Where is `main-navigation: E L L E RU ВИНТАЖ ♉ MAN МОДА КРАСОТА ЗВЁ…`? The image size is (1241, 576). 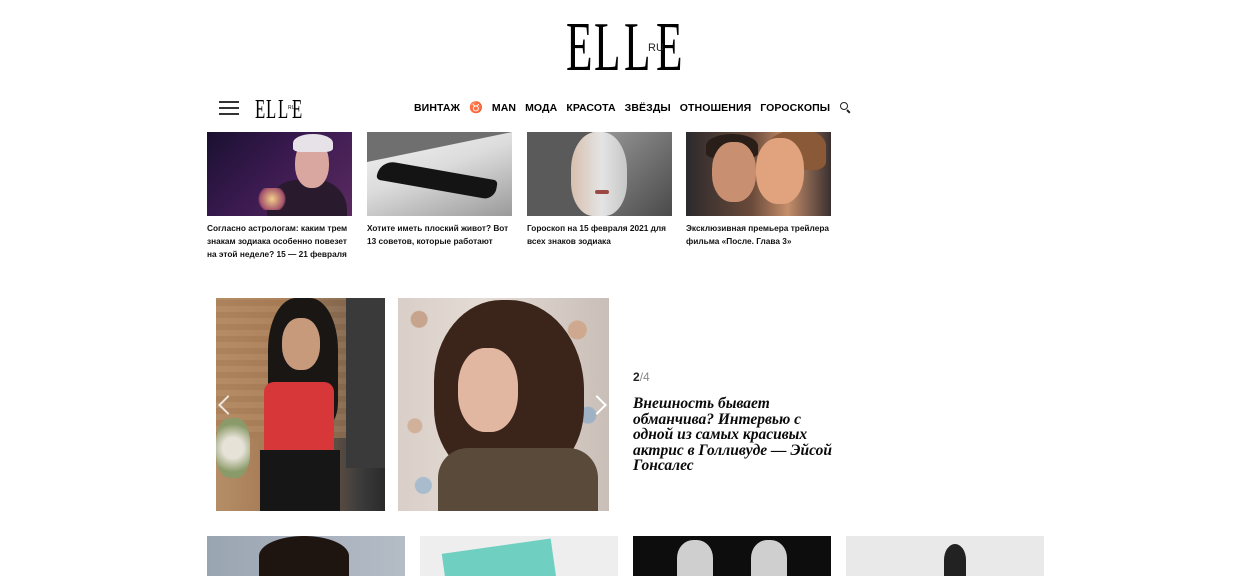
main-navigation: E L L E RU ВИНТАЖ ♉ MAN МОДА КРАСОТА ЗВЁ… is located at coordinates (528, 108).